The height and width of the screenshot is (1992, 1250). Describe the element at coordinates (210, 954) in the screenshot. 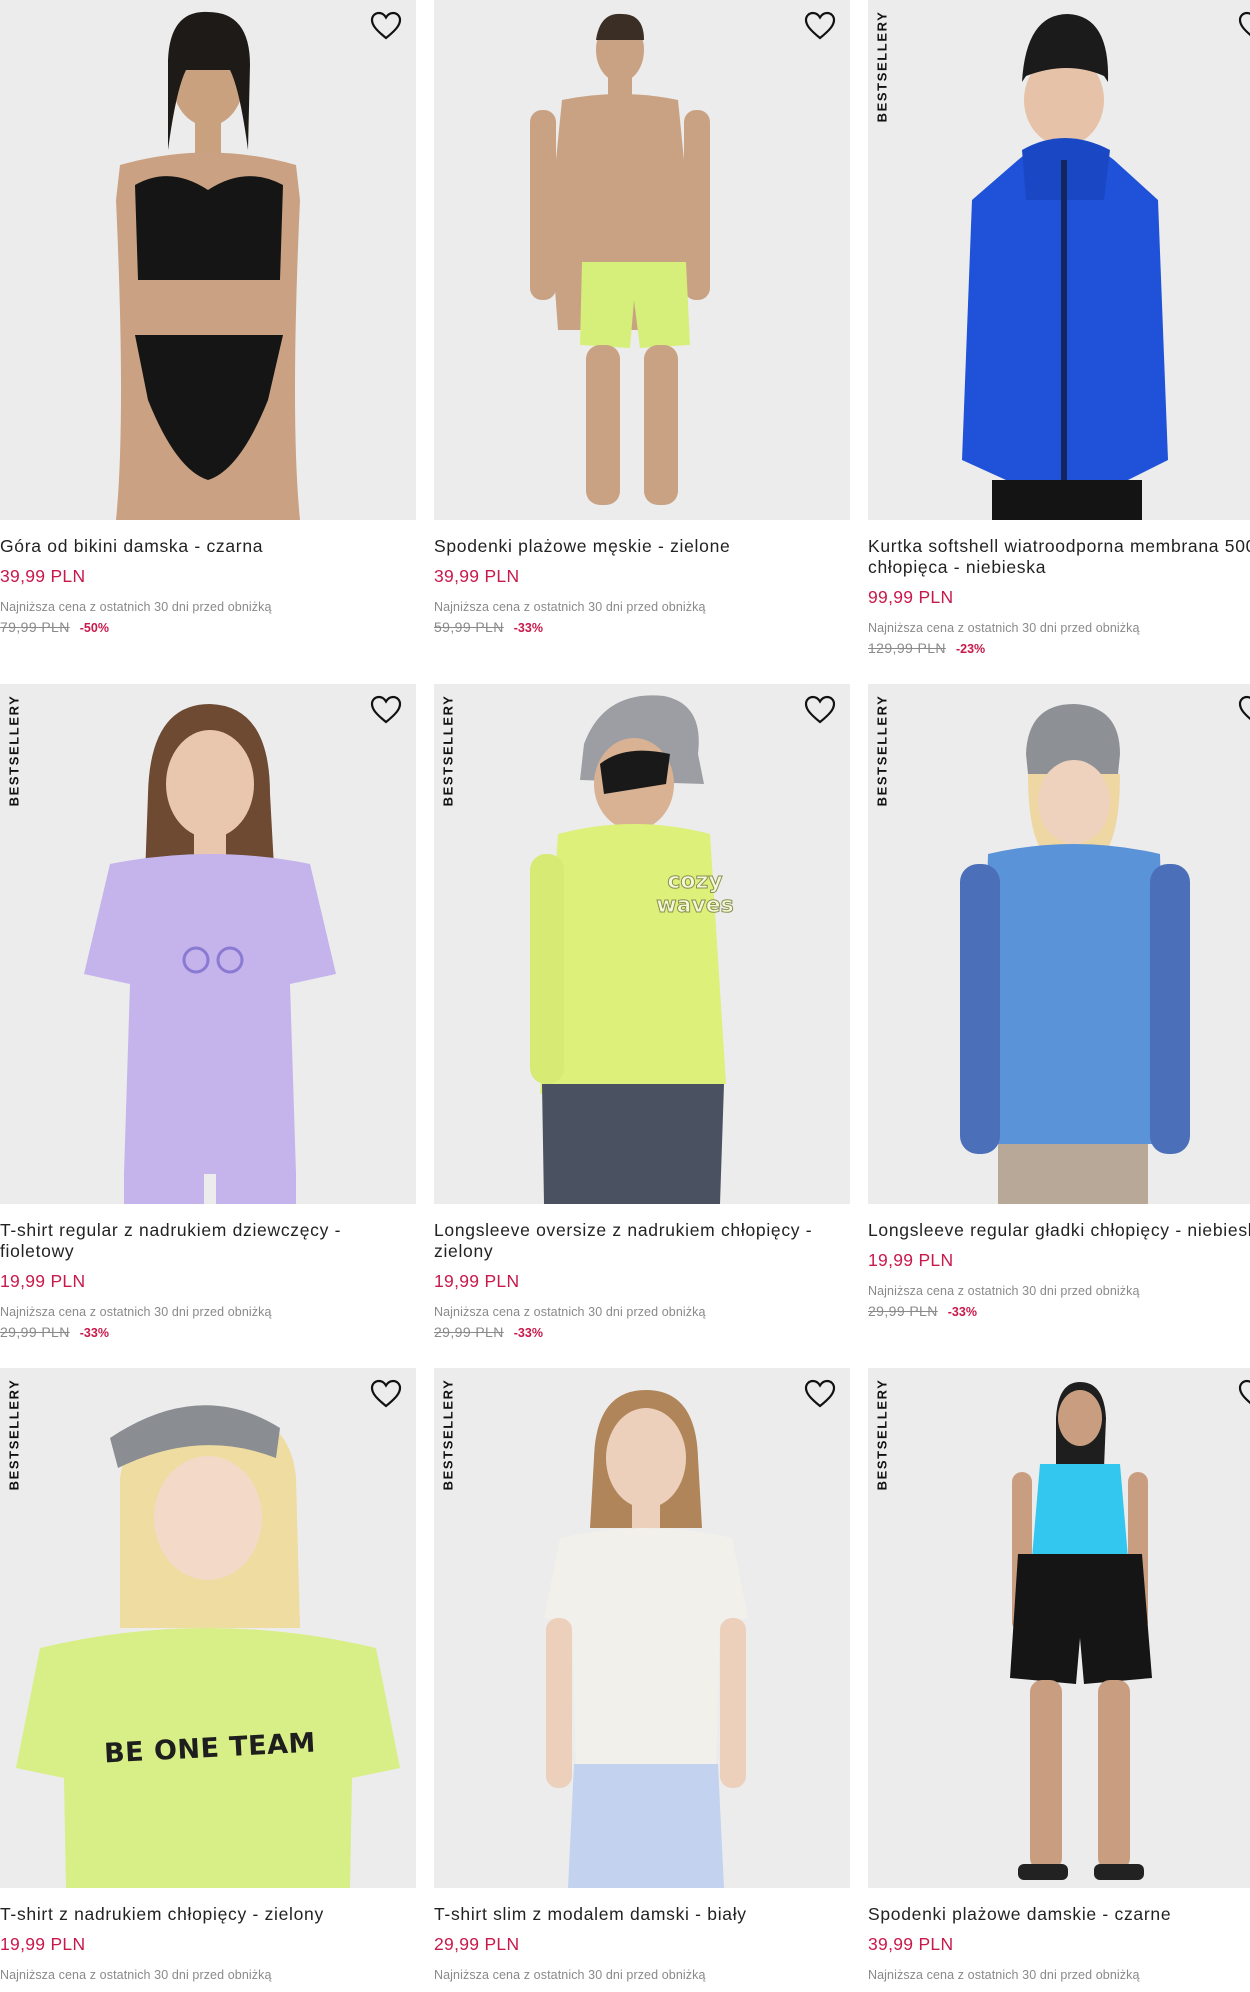

I see `girl-tshirt-model-image` at that location.